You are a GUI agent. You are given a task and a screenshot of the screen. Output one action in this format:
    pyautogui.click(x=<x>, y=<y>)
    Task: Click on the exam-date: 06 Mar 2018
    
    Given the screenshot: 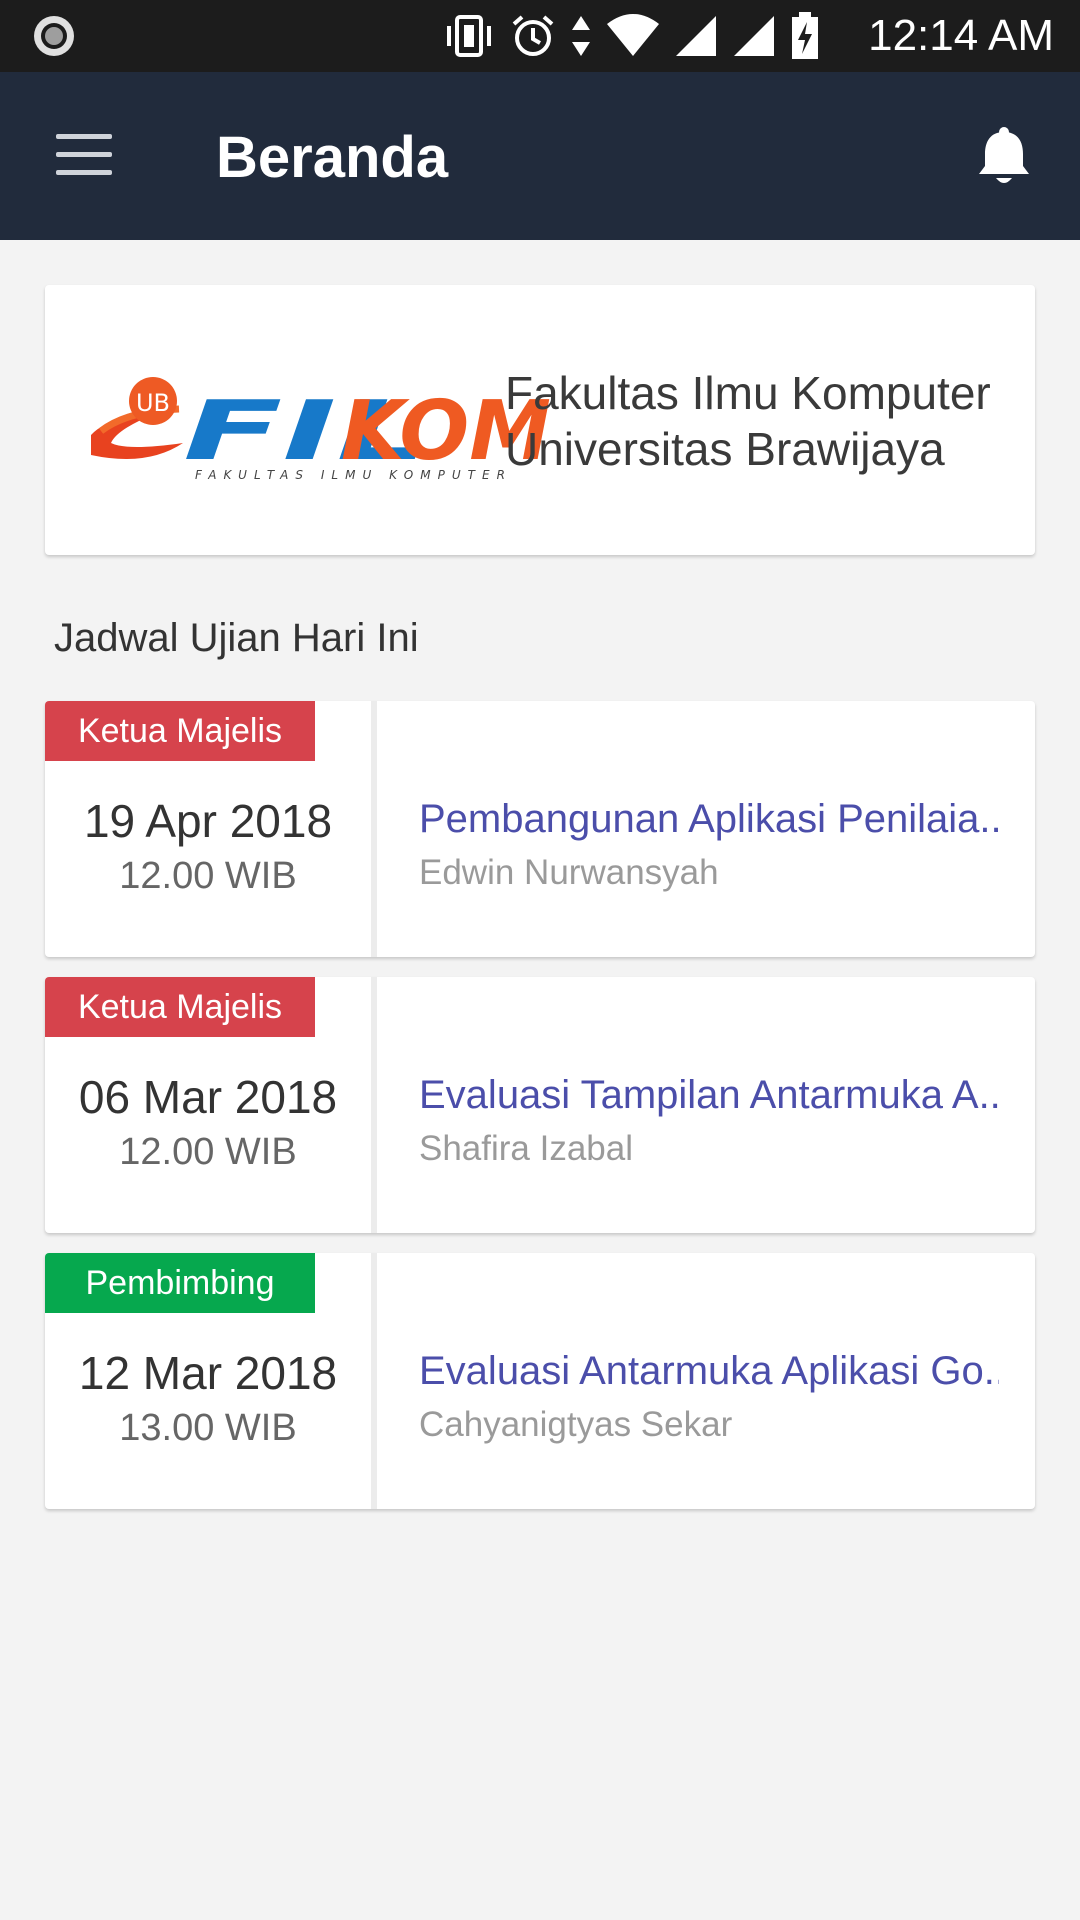 What is the action you would take?
    pyautogui.click(x=208, y=1097)
    